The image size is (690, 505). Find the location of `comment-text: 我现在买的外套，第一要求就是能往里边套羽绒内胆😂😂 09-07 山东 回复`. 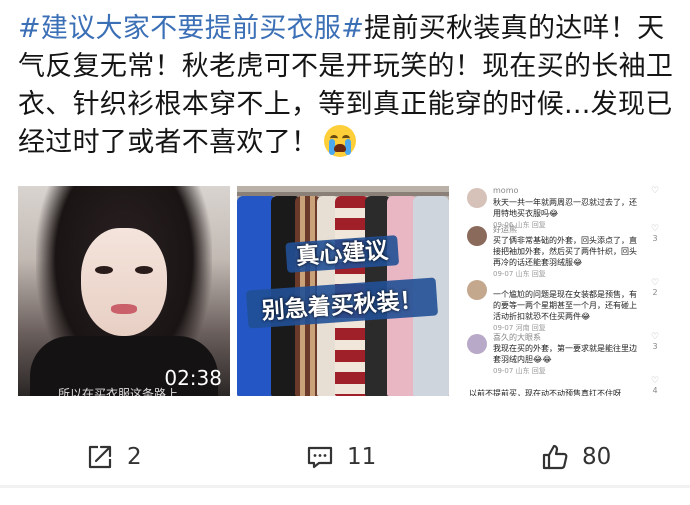

comment-text: 我现在买的外套，第一要求就是能往里边套羽绒内胆😂😂 09-07 山东 回复 is located at coordinates (565, 359).